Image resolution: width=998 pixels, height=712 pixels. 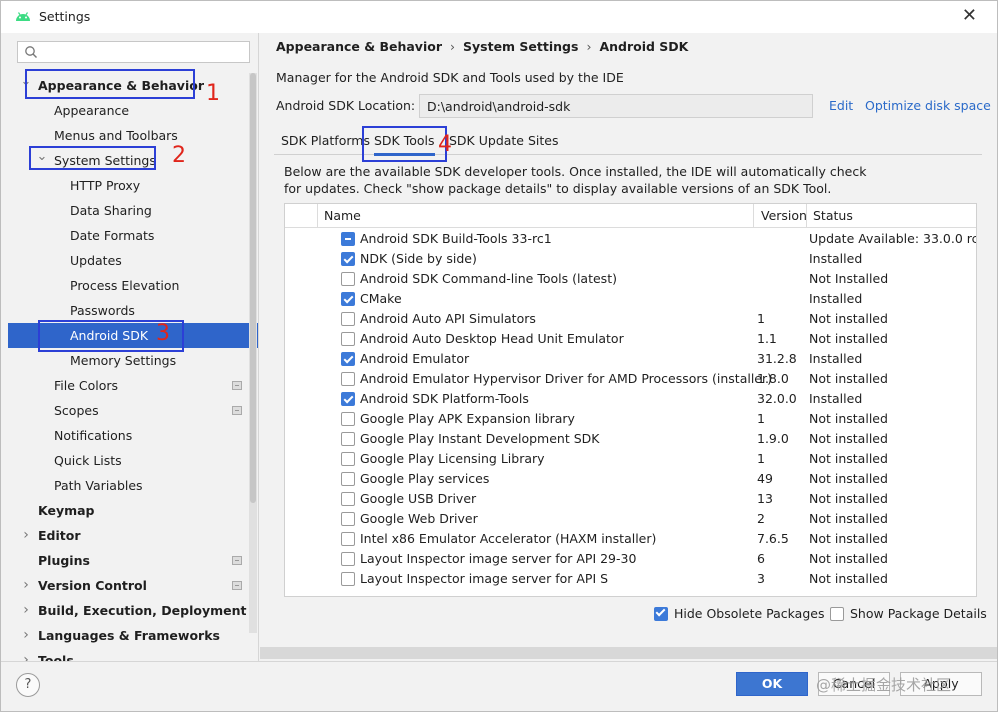 I want to click on hide-obsolete-label: Hide Obsolete Packages, so click(x=749, y=613).